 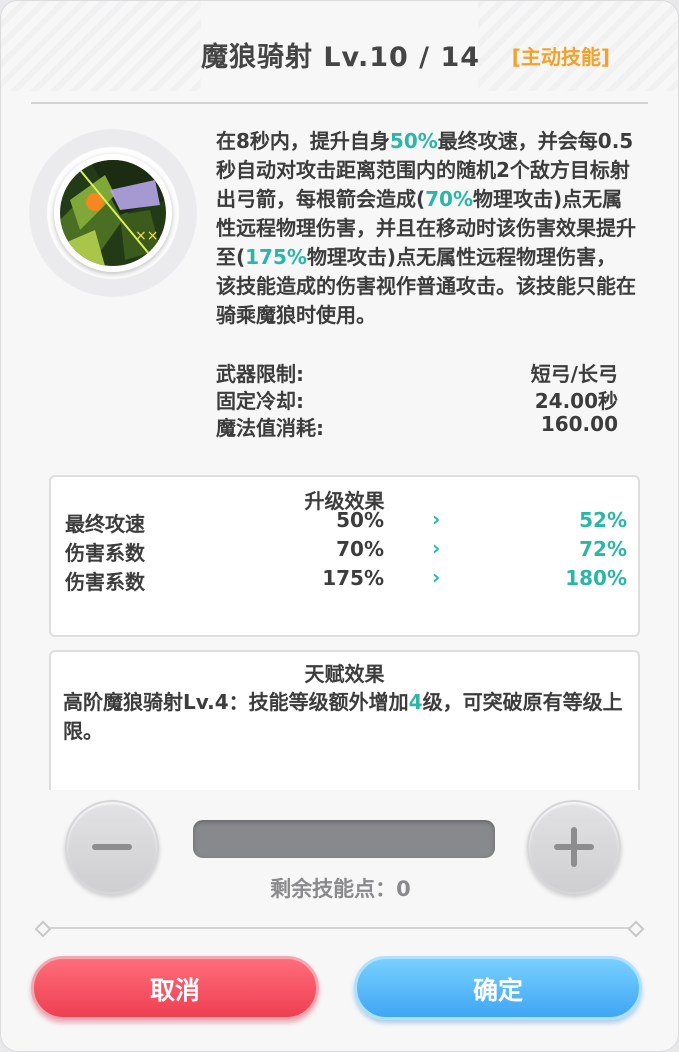 I want to click on stat-value: 160.00, so click(x=579, y=424).